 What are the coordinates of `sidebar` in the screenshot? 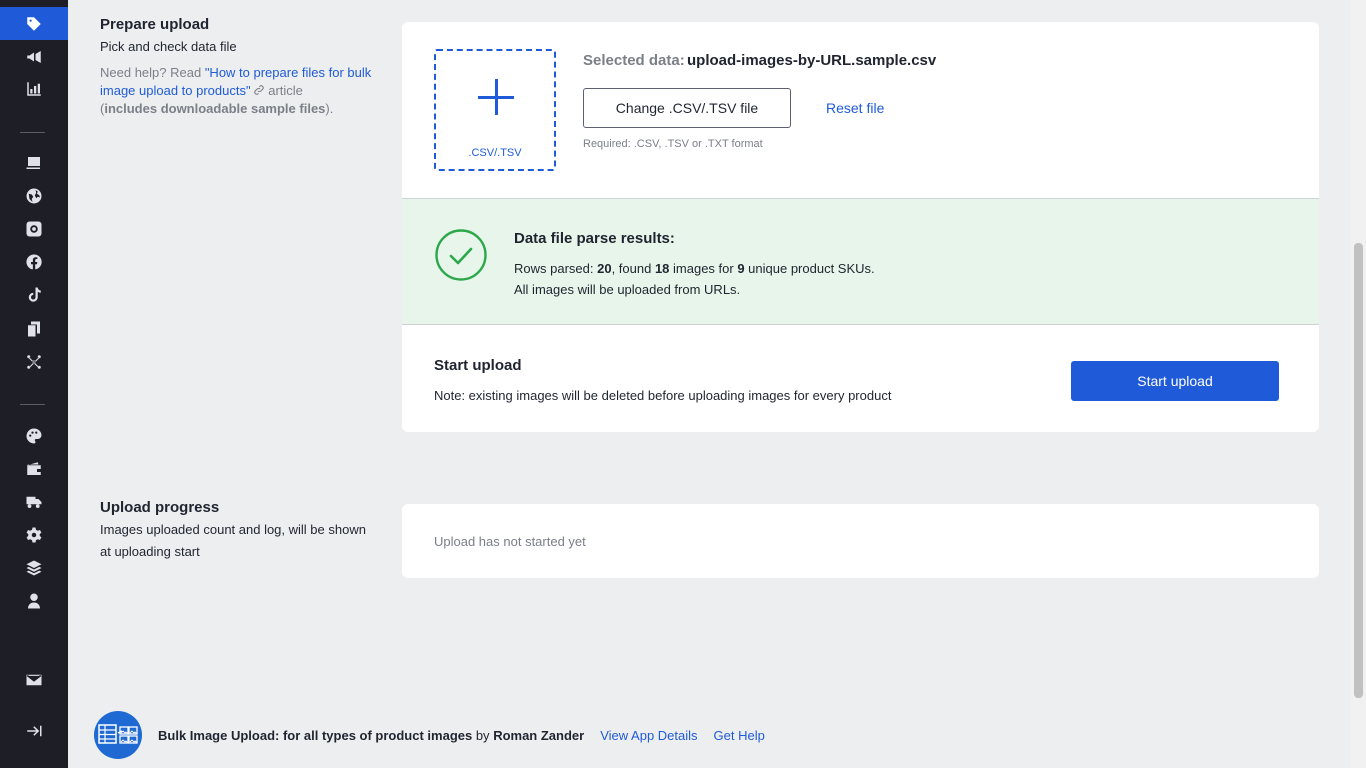 It's located at (34, 384).